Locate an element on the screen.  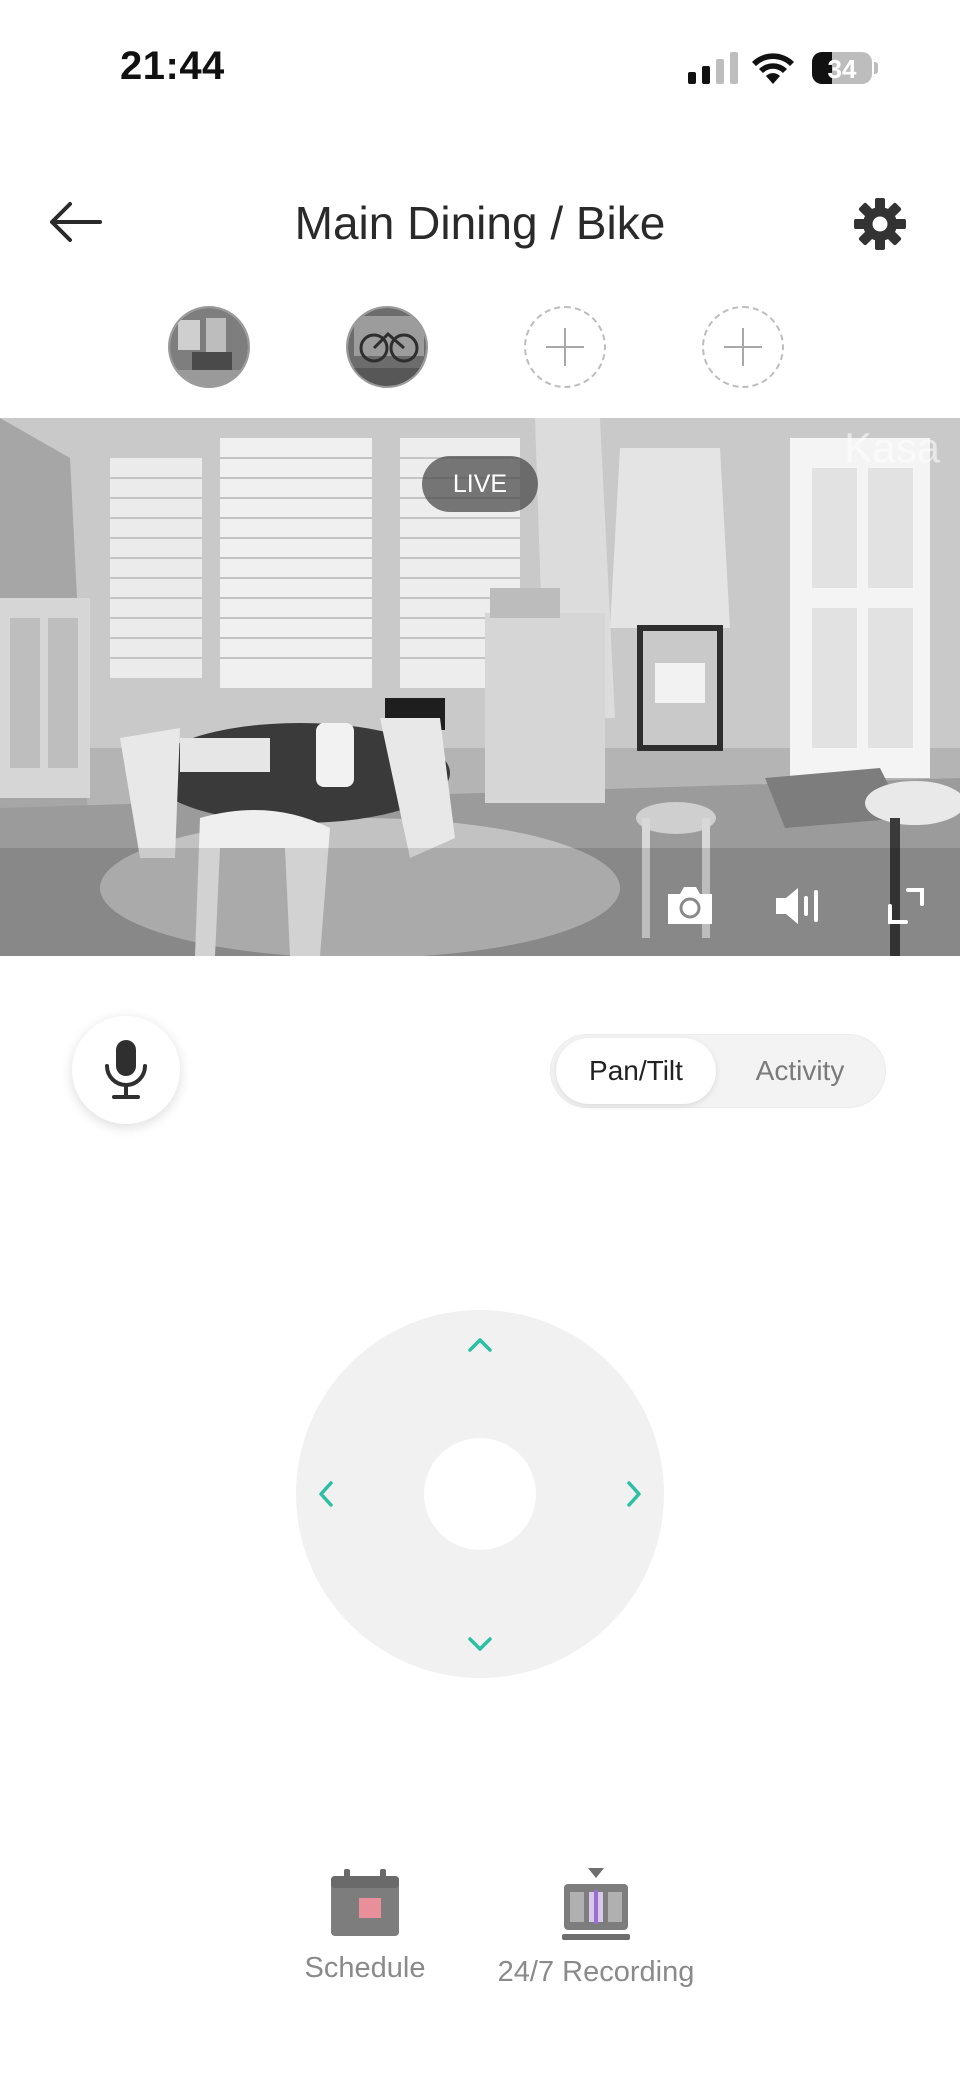
chevron-left-icon is located at coordinates (326, 1494).